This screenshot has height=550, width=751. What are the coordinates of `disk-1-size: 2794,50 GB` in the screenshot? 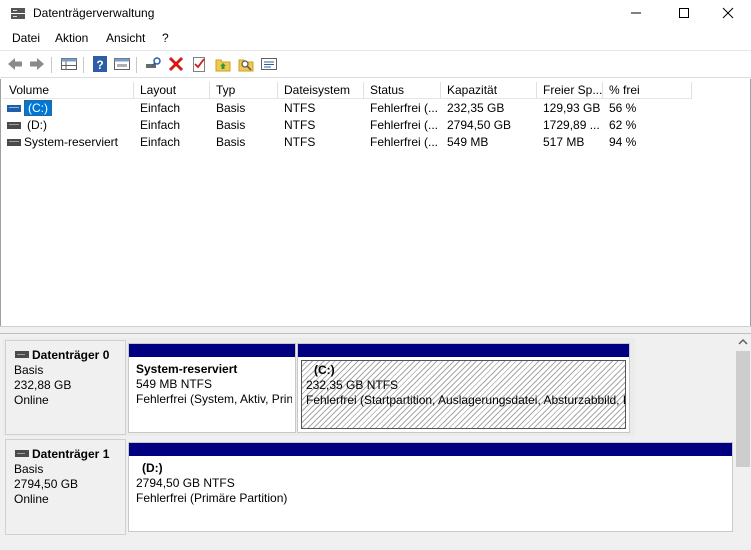 It's located at (46, 484).